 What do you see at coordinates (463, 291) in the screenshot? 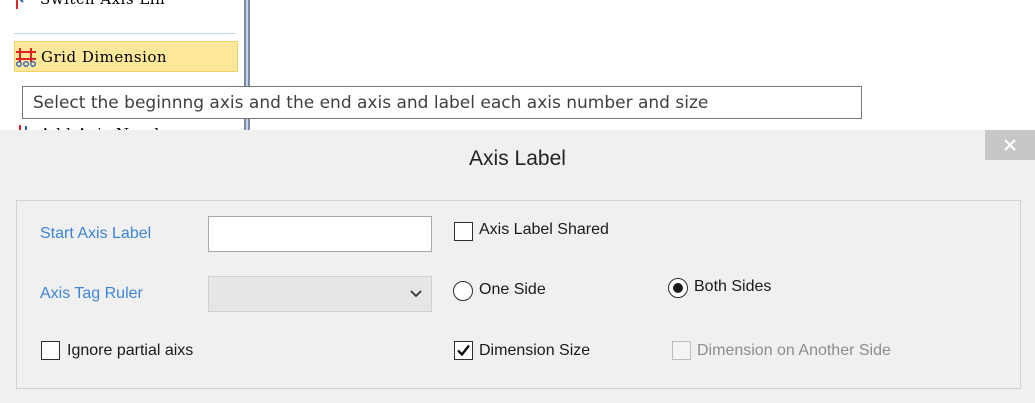
I see `one-side-radio` at bounding box center [463, 291].